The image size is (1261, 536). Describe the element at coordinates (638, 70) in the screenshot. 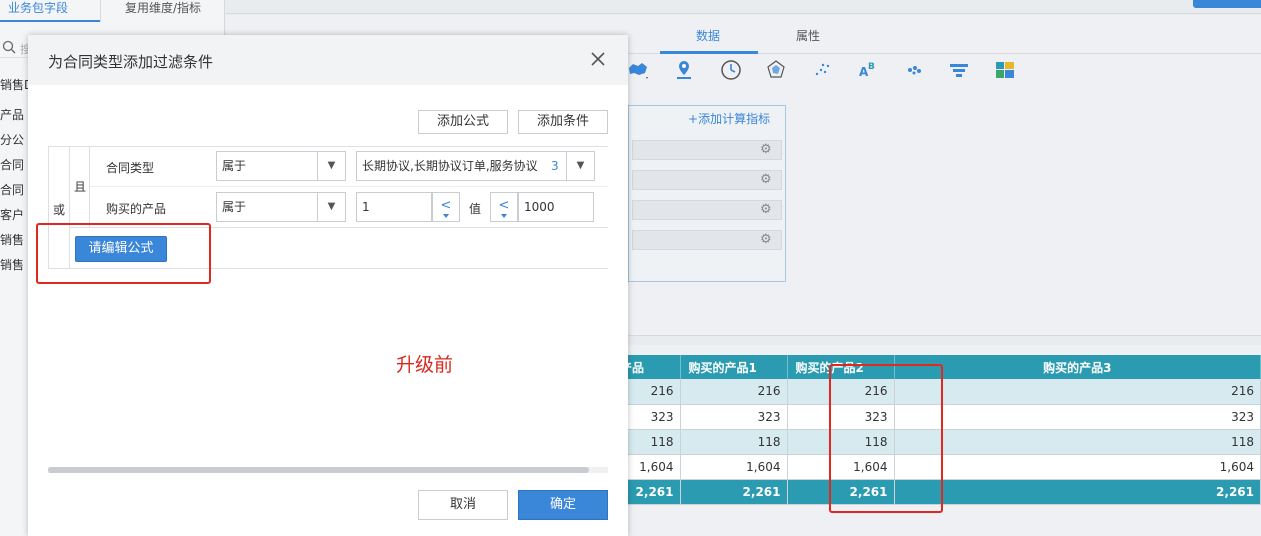

I see `map-filled-icon` at that location.